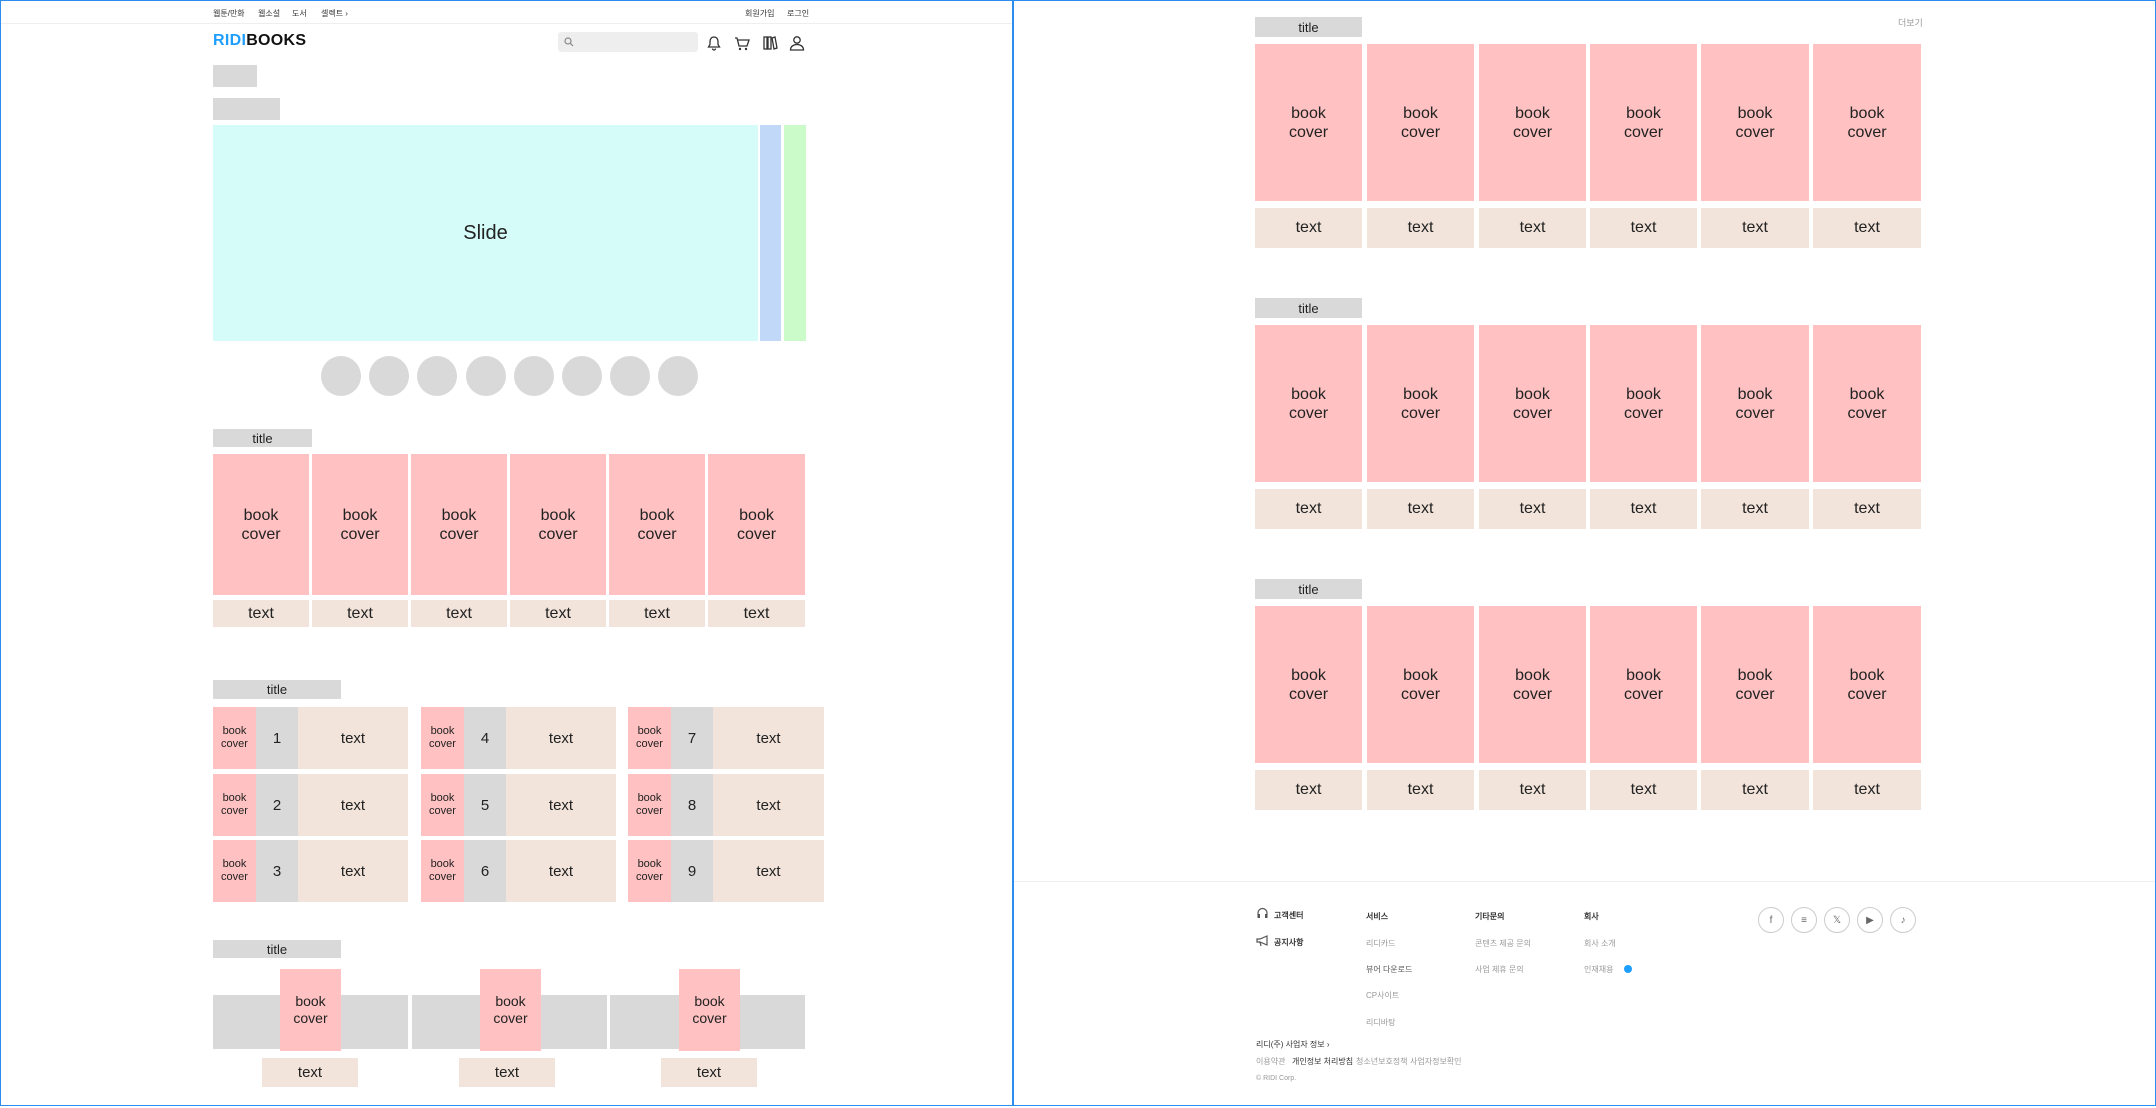  Describe the element at coordinates (334, 13) in the screenshot. I see `nav-select: 셀렉트 ›` at that location.